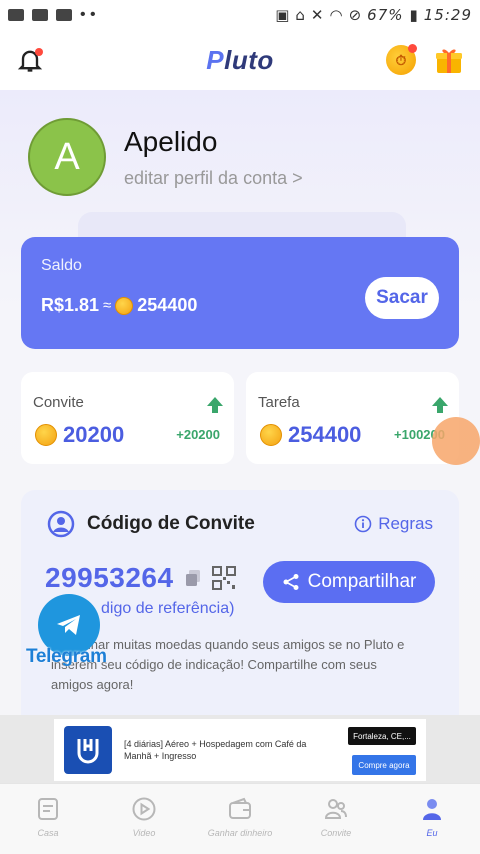 The image size is (480, 854). What do you see at coordinates (447, 15) in the screenshot?
I see `clock-text: 15:29` at bounding box center [447, 15].